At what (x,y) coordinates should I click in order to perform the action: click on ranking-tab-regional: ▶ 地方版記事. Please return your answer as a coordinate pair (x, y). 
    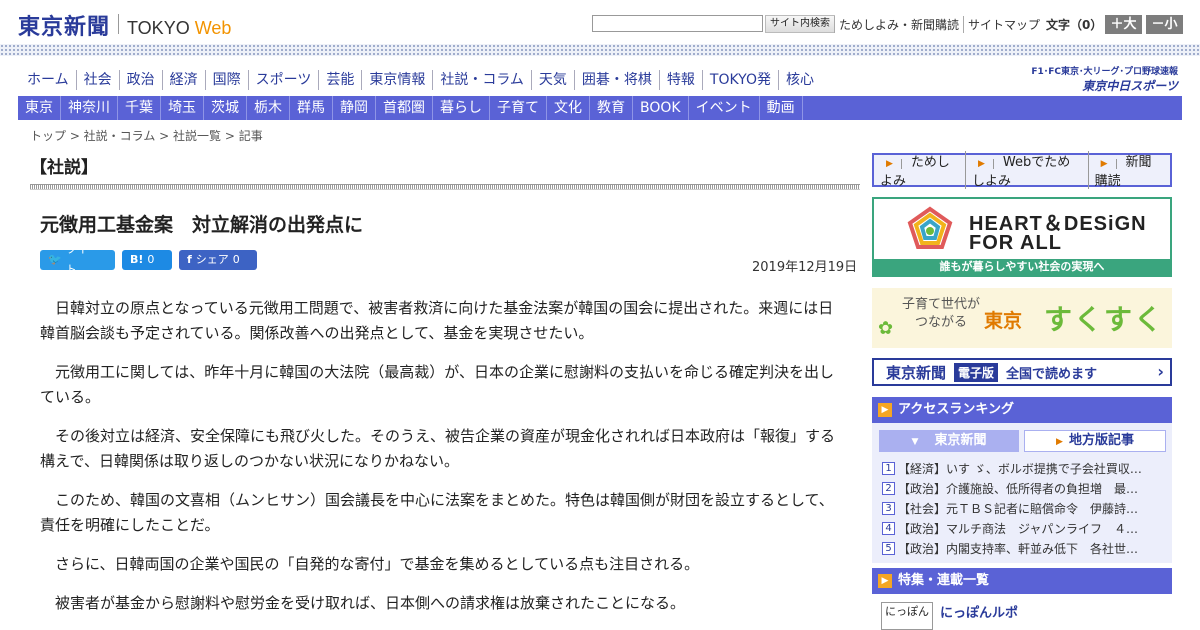
    Looking at the image, I should click on (1095, 441).